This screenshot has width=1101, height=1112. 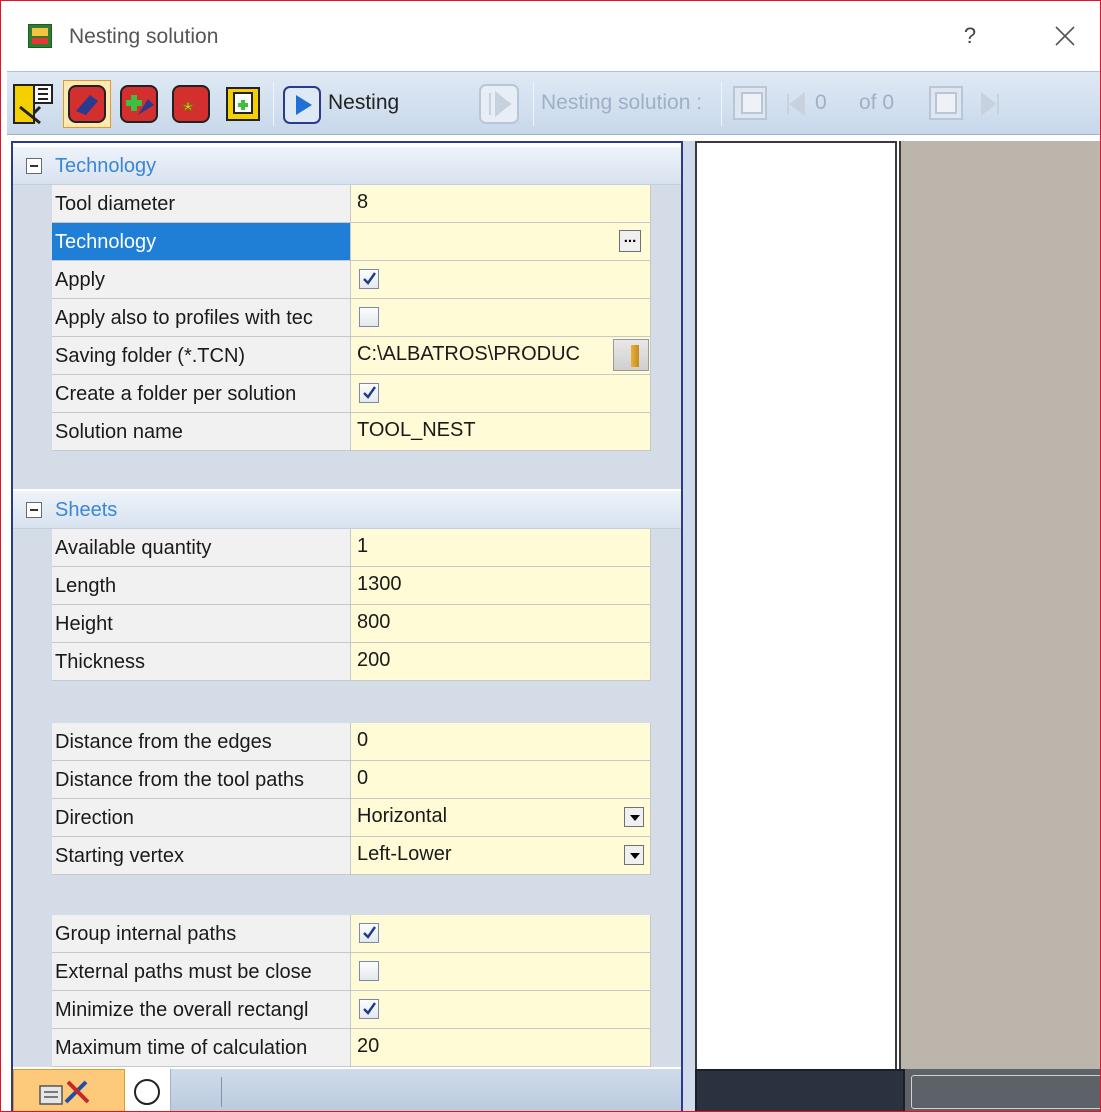 What do you see at coordinates (501, 432) in the screenshot?
I see `solution-name-field: TOOL_NEST` at bounding box center [501, 432].